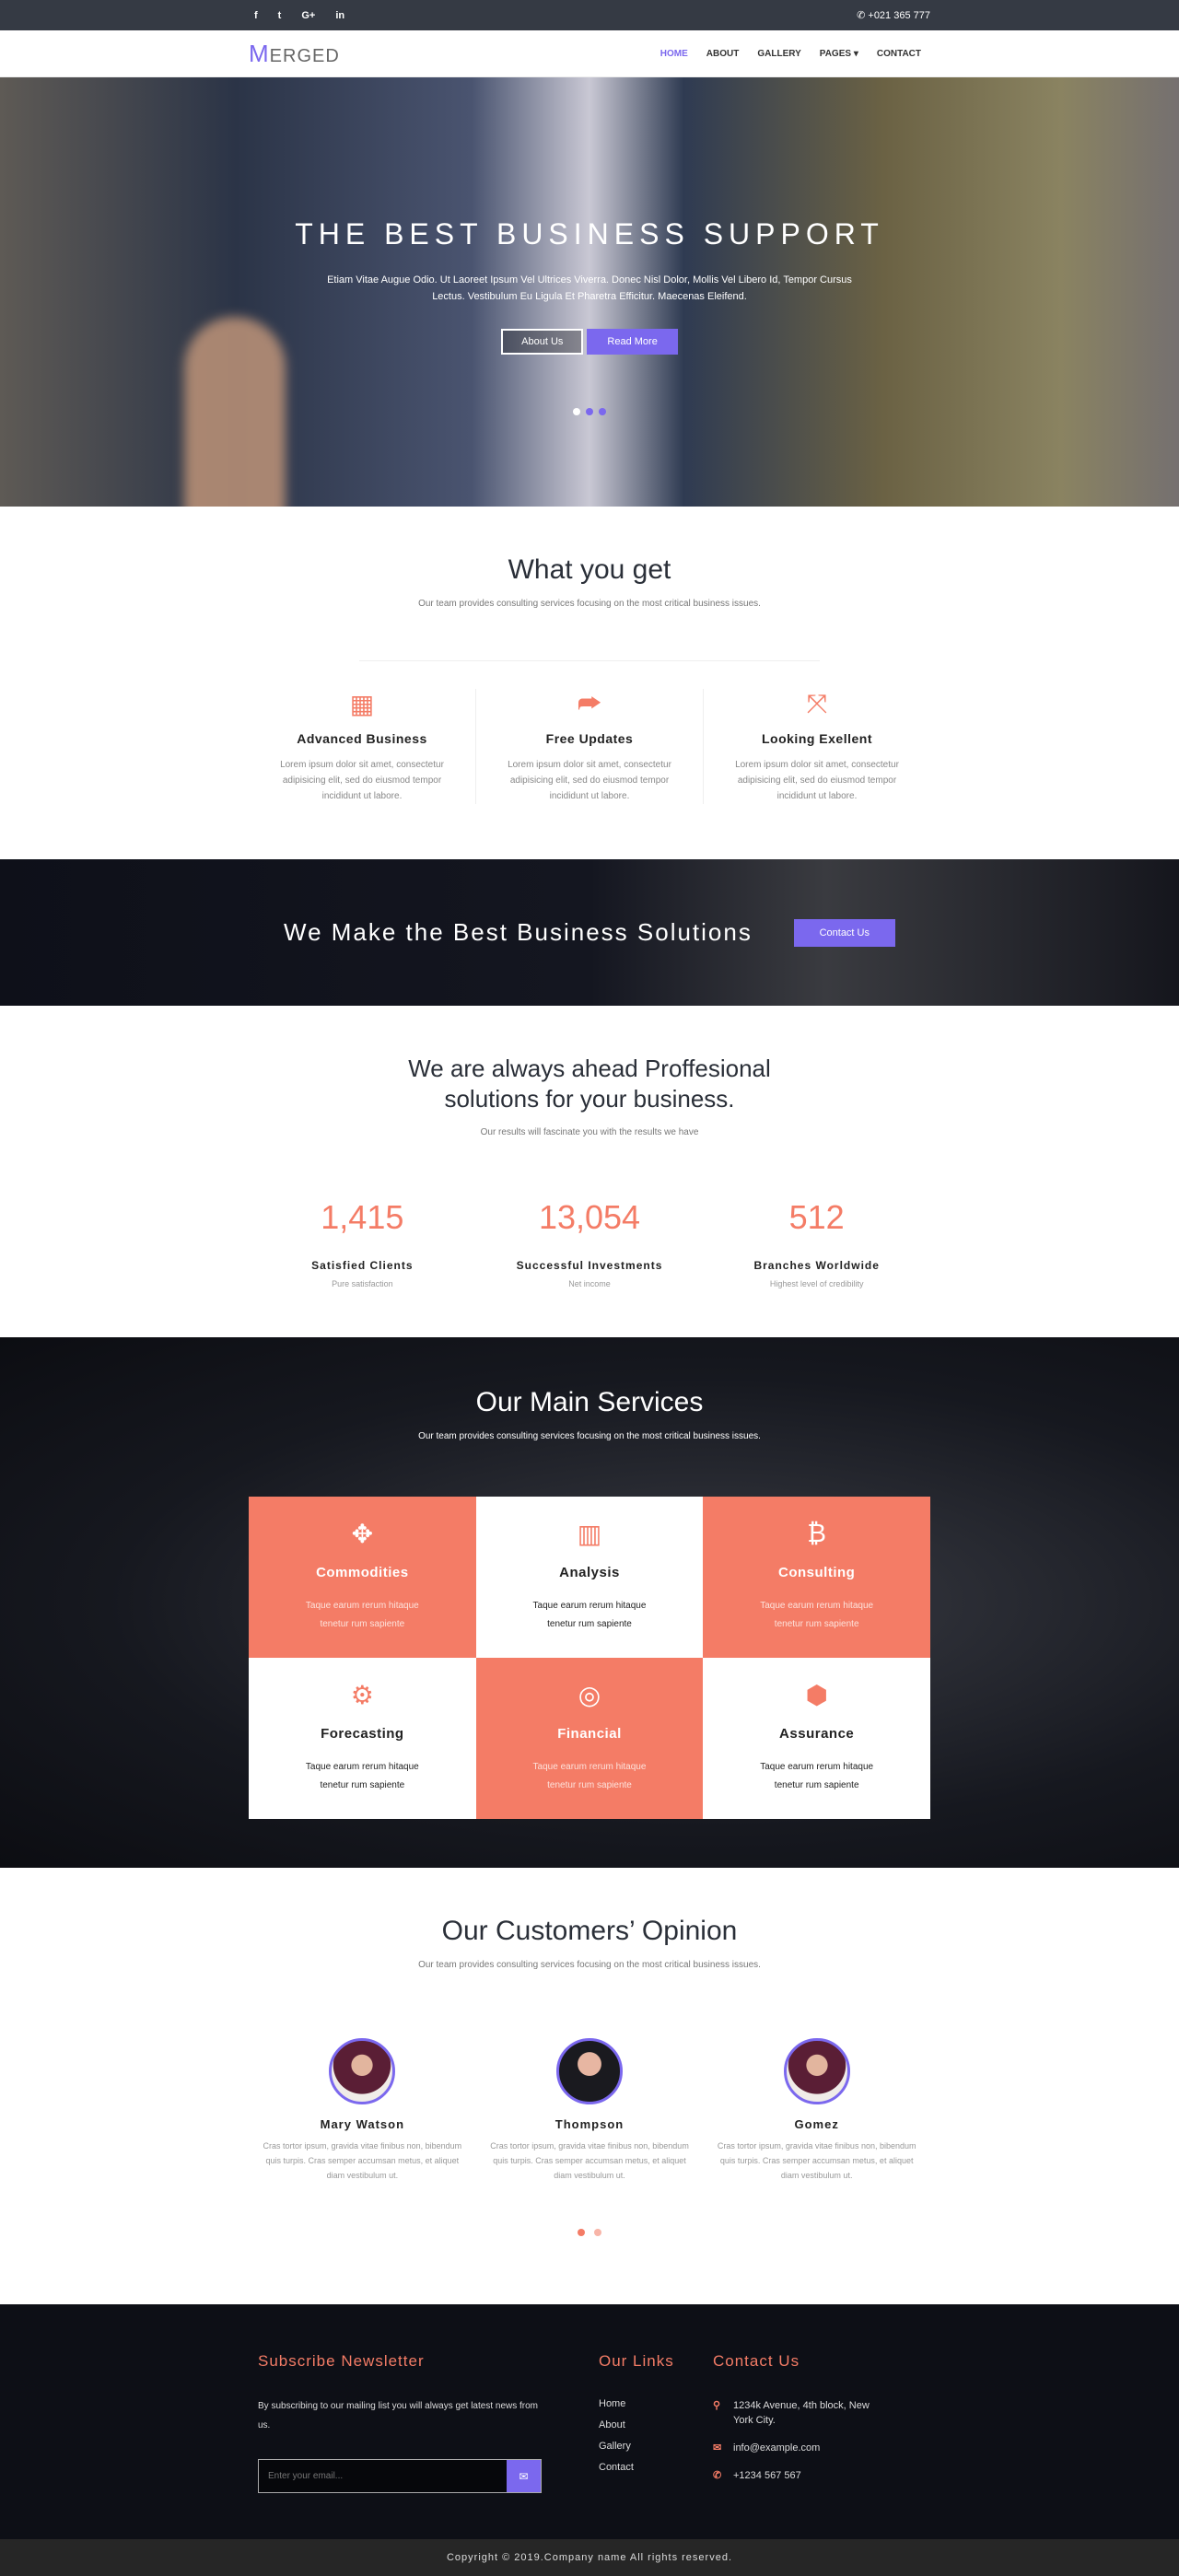 Image resolution: width=1179 pixels, height=2576 pixels. Describe the element at coordinates (590, 1243) in the screenshot. I see `stat-item: 13,054 Successful Investments Net income` at that location.